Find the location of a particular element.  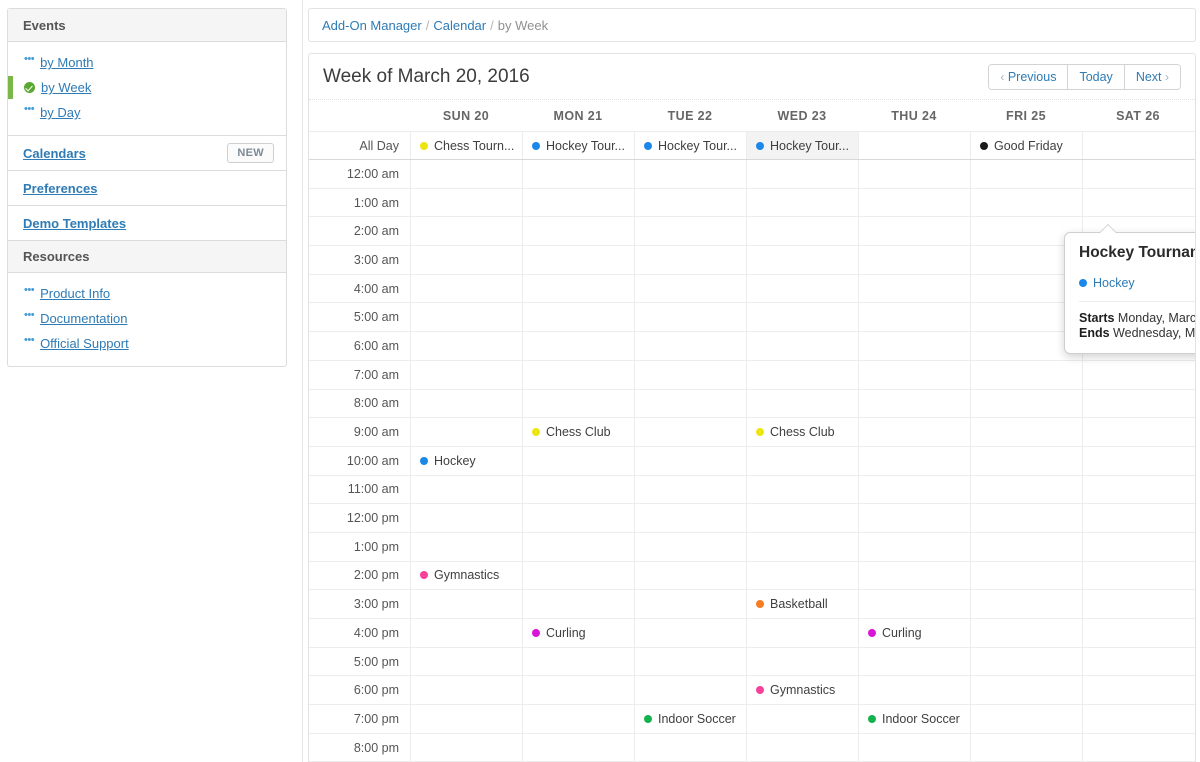

calendar-event: Hockey is located at coordinates (448, 461).